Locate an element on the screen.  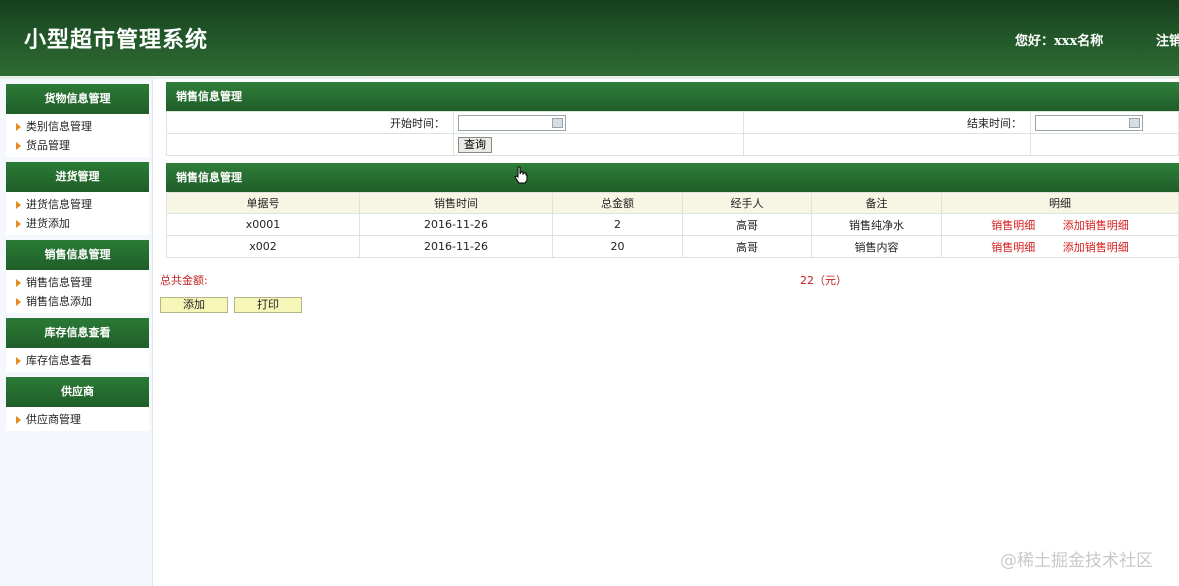
hand-cursor-icon is located at coordinates (521, 175).